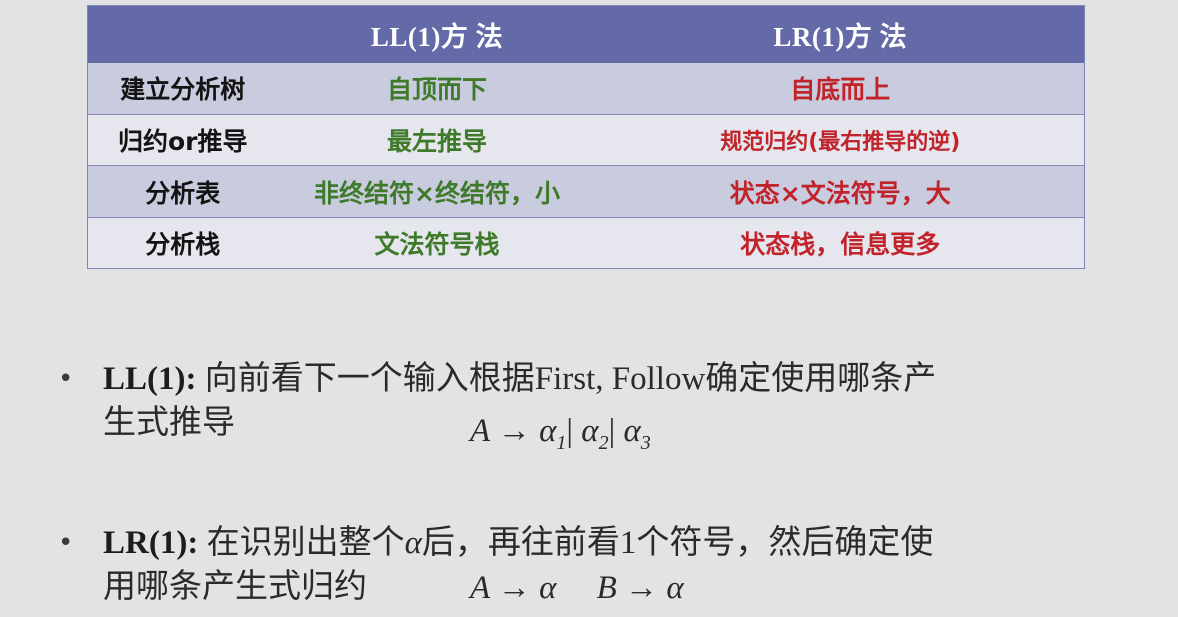 The image size is (1178, 617). I want to click on header-lr1: LR(1)方 法, so click(840, 36).